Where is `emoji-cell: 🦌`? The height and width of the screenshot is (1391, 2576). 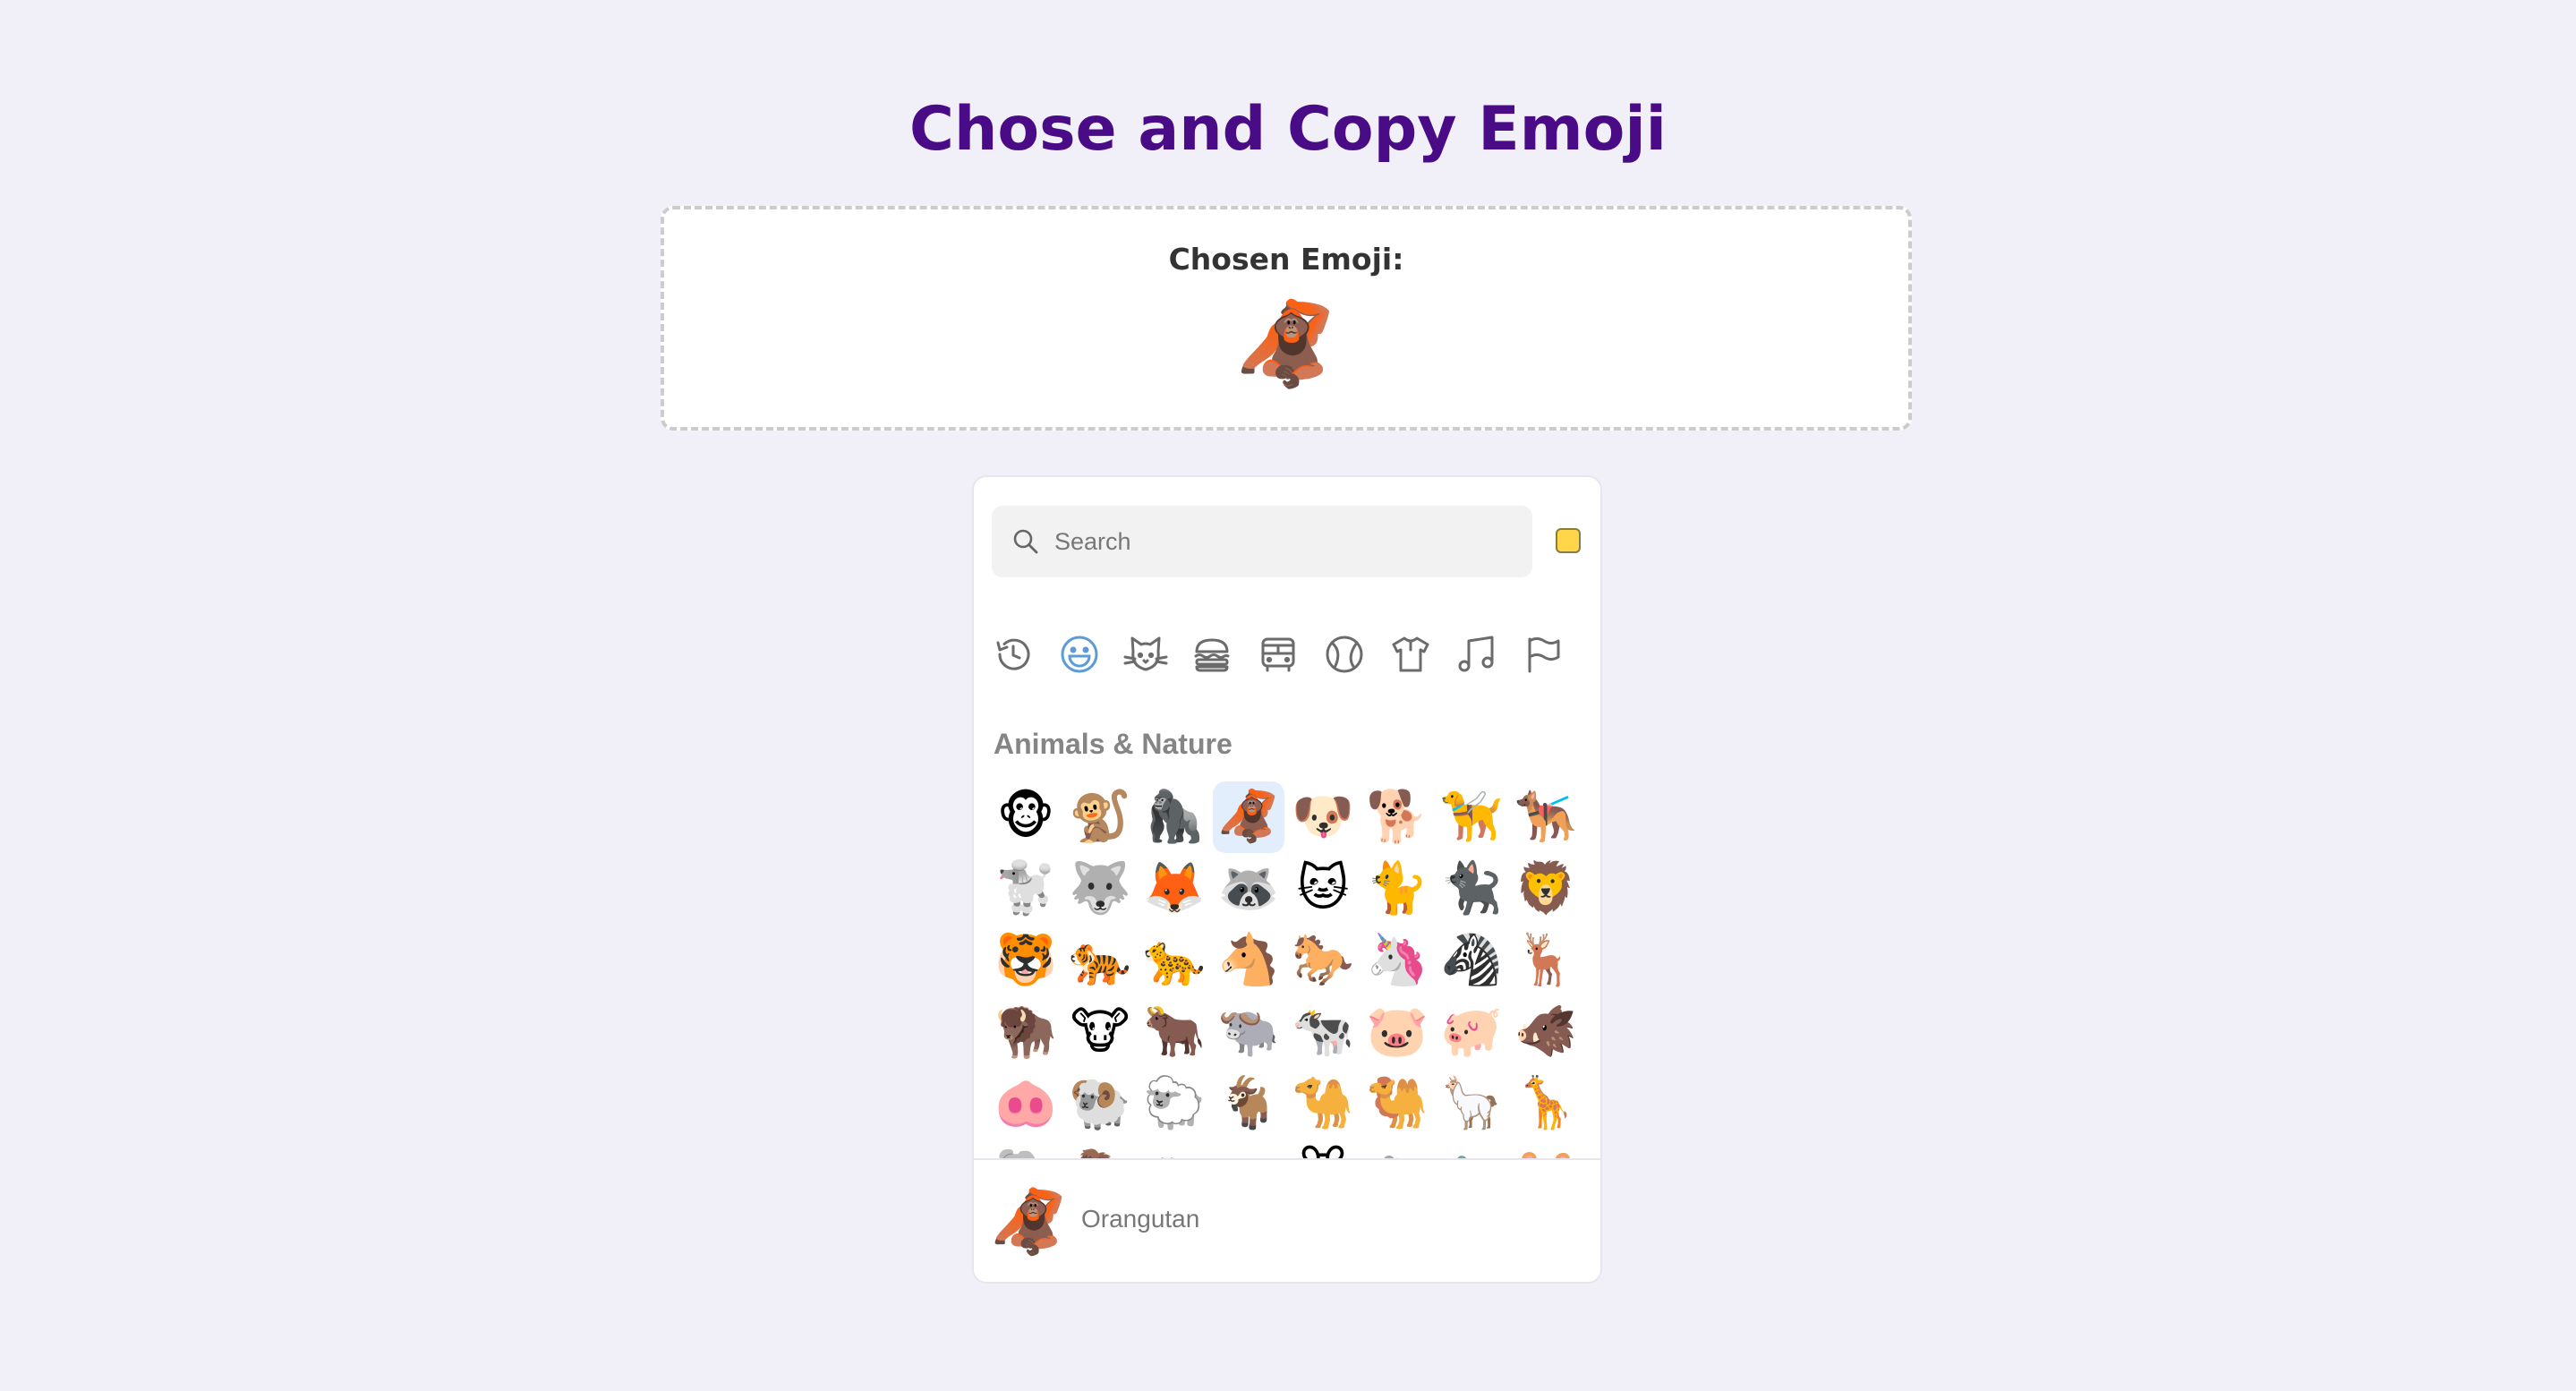 emoji-cell: 🦌 is located at coordinates (1546, 961).